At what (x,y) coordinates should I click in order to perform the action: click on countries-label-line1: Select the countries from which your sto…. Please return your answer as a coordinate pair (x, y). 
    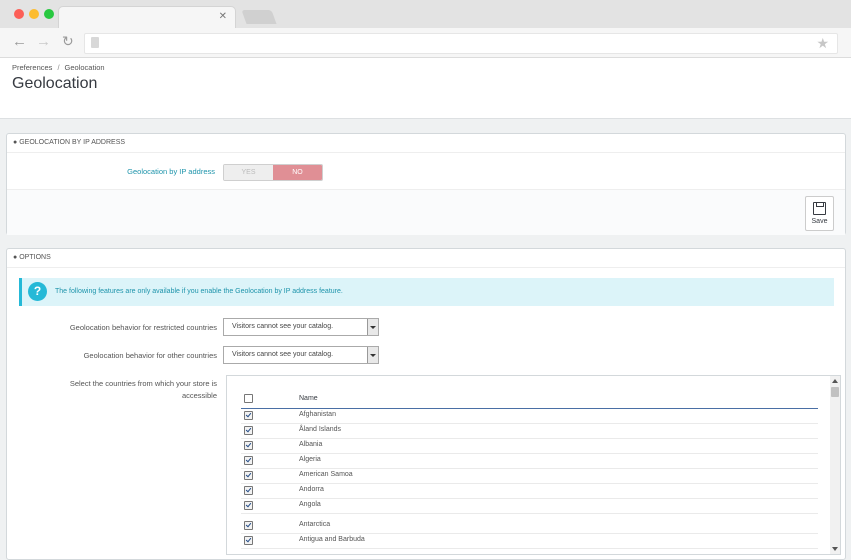
    Looking at the image, I should click on (143, 383).